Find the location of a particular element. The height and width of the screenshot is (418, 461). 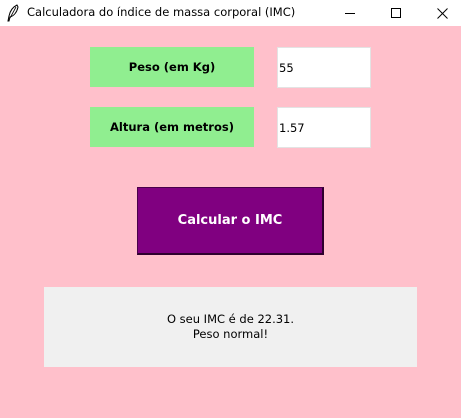

close-icon is located at coordinates (442, 13).